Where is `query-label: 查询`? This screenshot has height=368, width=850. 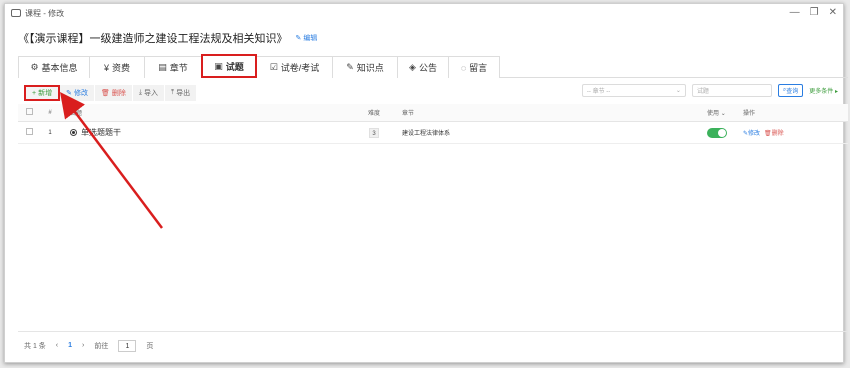
query-label: 查询 is located at coordinates (792, 92).